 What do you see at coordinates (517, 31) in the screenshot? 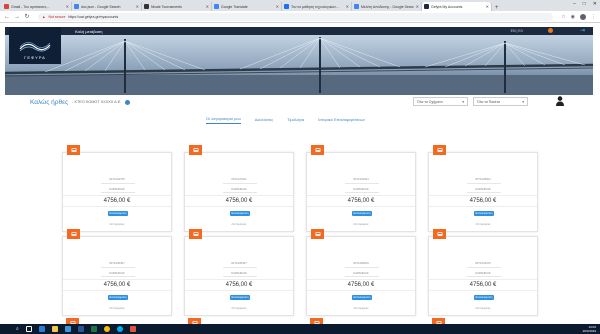
I see `language-switcher: EN | ΕΛ` at bounding box center [517, 31].